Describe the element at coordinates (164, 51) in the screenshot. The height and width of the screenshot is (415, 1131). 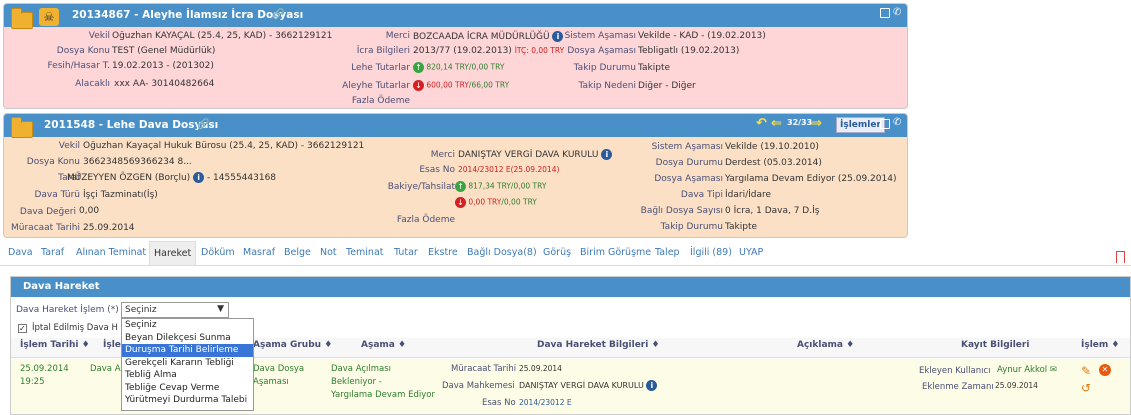
I see `dosya-konu-value: TEST (Genel Müdürlük)` at that location.